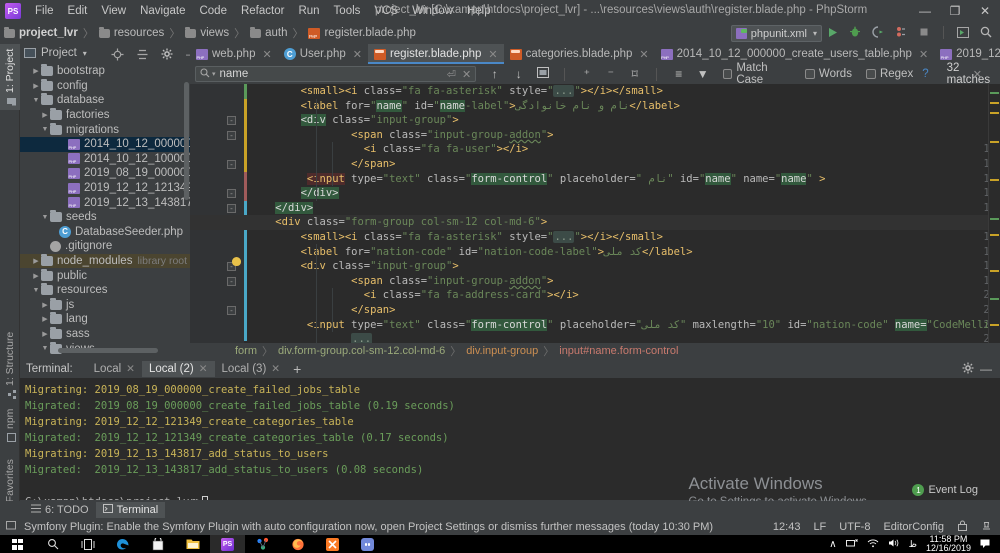 The width and height of the screenshot is (1000, 553). I want to click on discord-button, so click(367, 544).